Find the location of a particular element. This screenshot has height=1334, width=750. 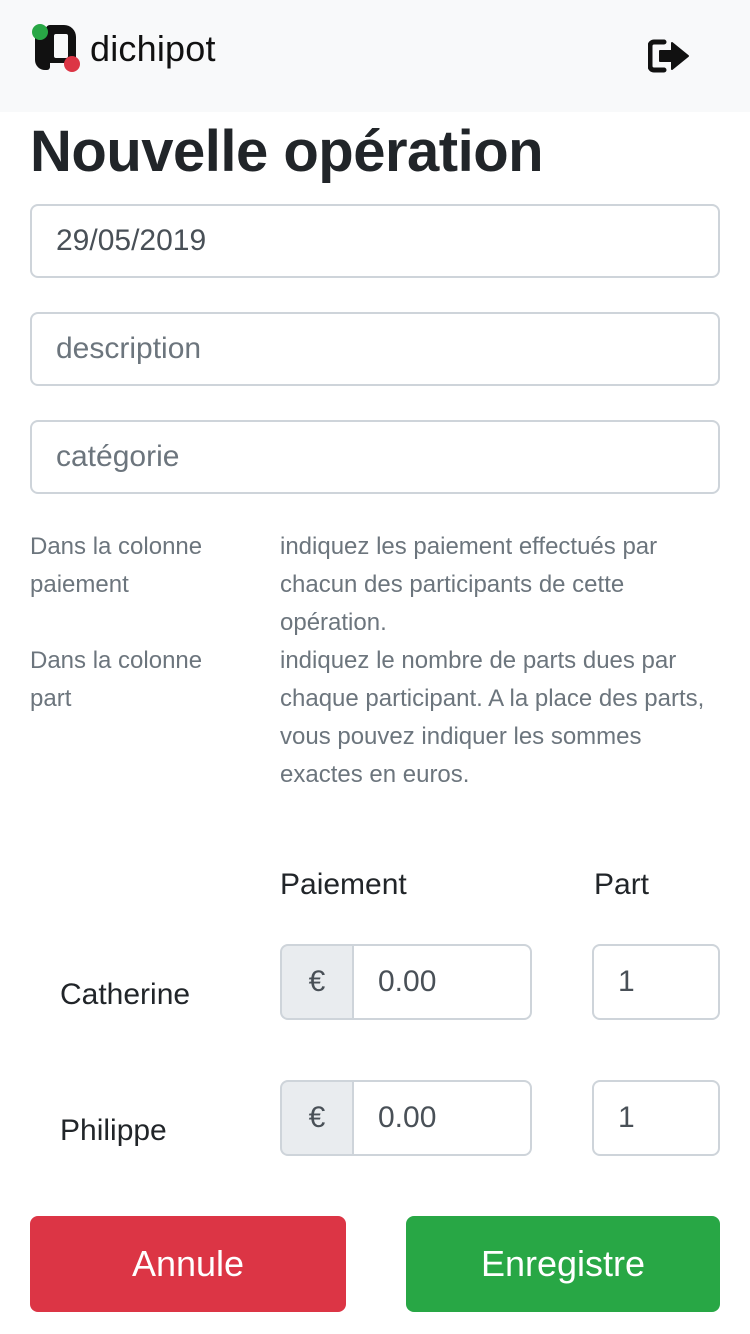

payment-column-header: Paiement is located at coordinates (343, 884).